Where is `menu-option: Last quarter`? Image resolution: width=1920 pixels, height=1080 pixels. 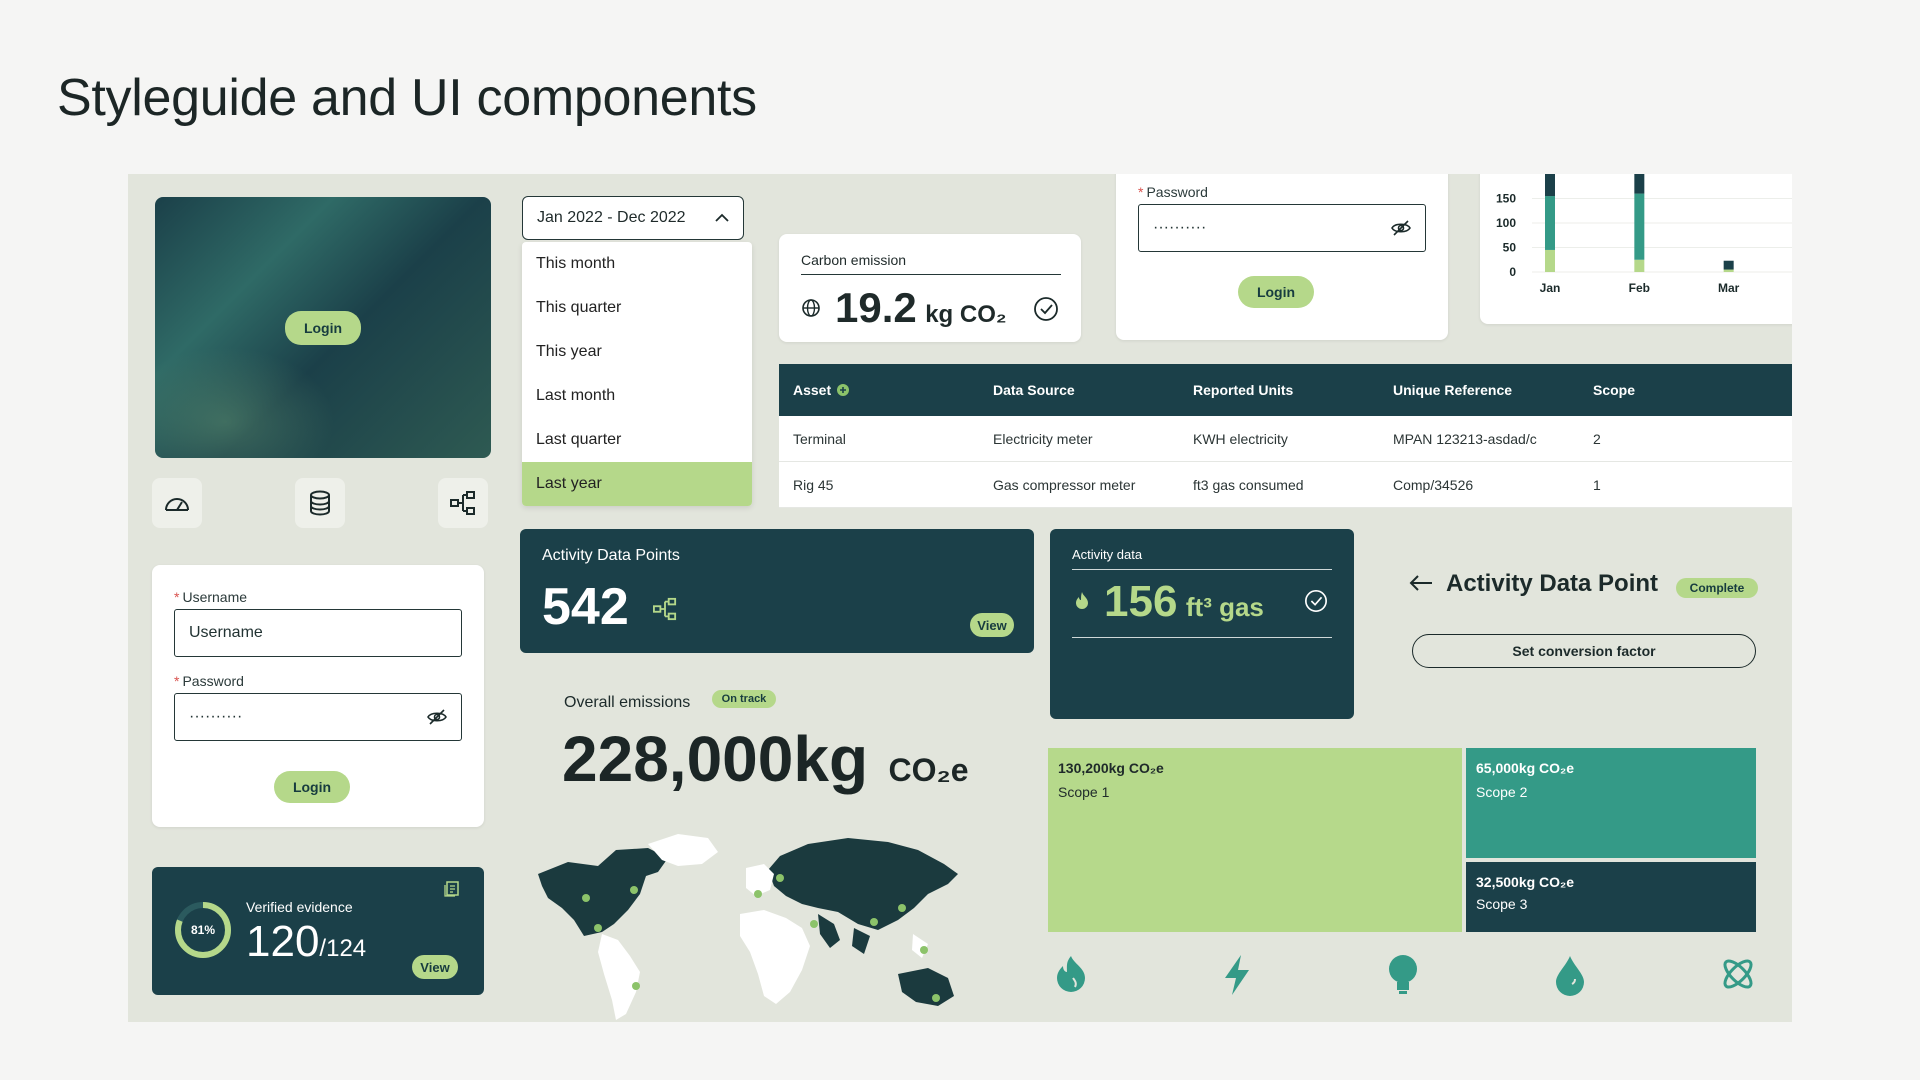 menu-option: Last quarter is located at coordinates (637, 440).